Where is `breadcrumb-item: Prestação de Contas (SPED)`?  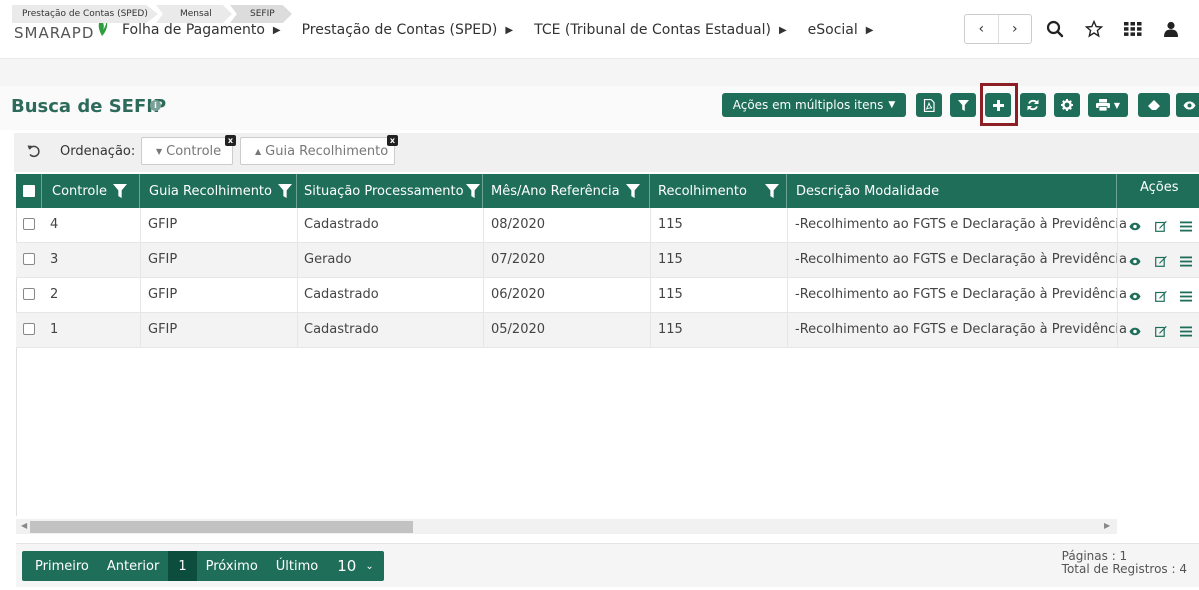
breadcrumb-item: Prestação de Contas (SPED) is located at coordinates (85, 14).